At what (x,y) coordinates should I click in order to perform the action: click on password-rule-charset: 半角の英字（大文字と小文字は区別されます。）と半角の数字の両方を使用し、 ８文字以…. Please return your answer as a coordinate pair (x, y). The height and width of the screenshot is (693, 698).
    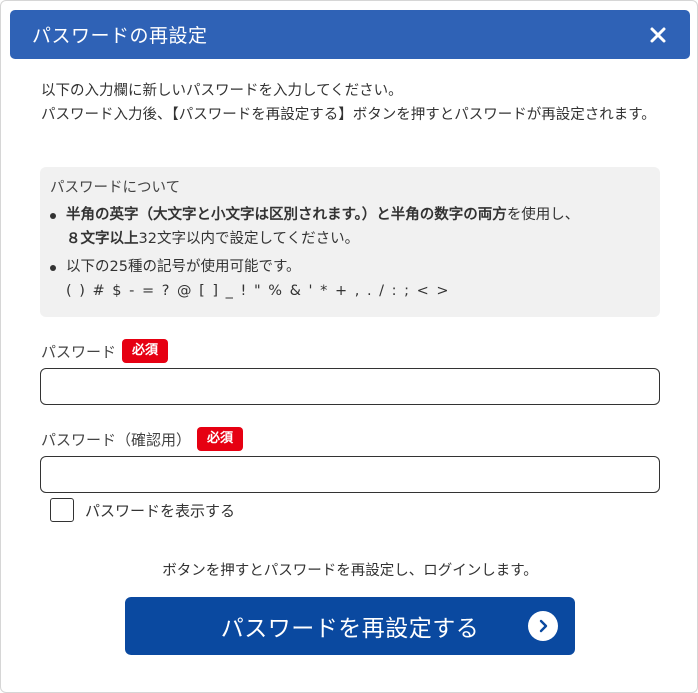
    Looking at the image, I should click on (350, 227).